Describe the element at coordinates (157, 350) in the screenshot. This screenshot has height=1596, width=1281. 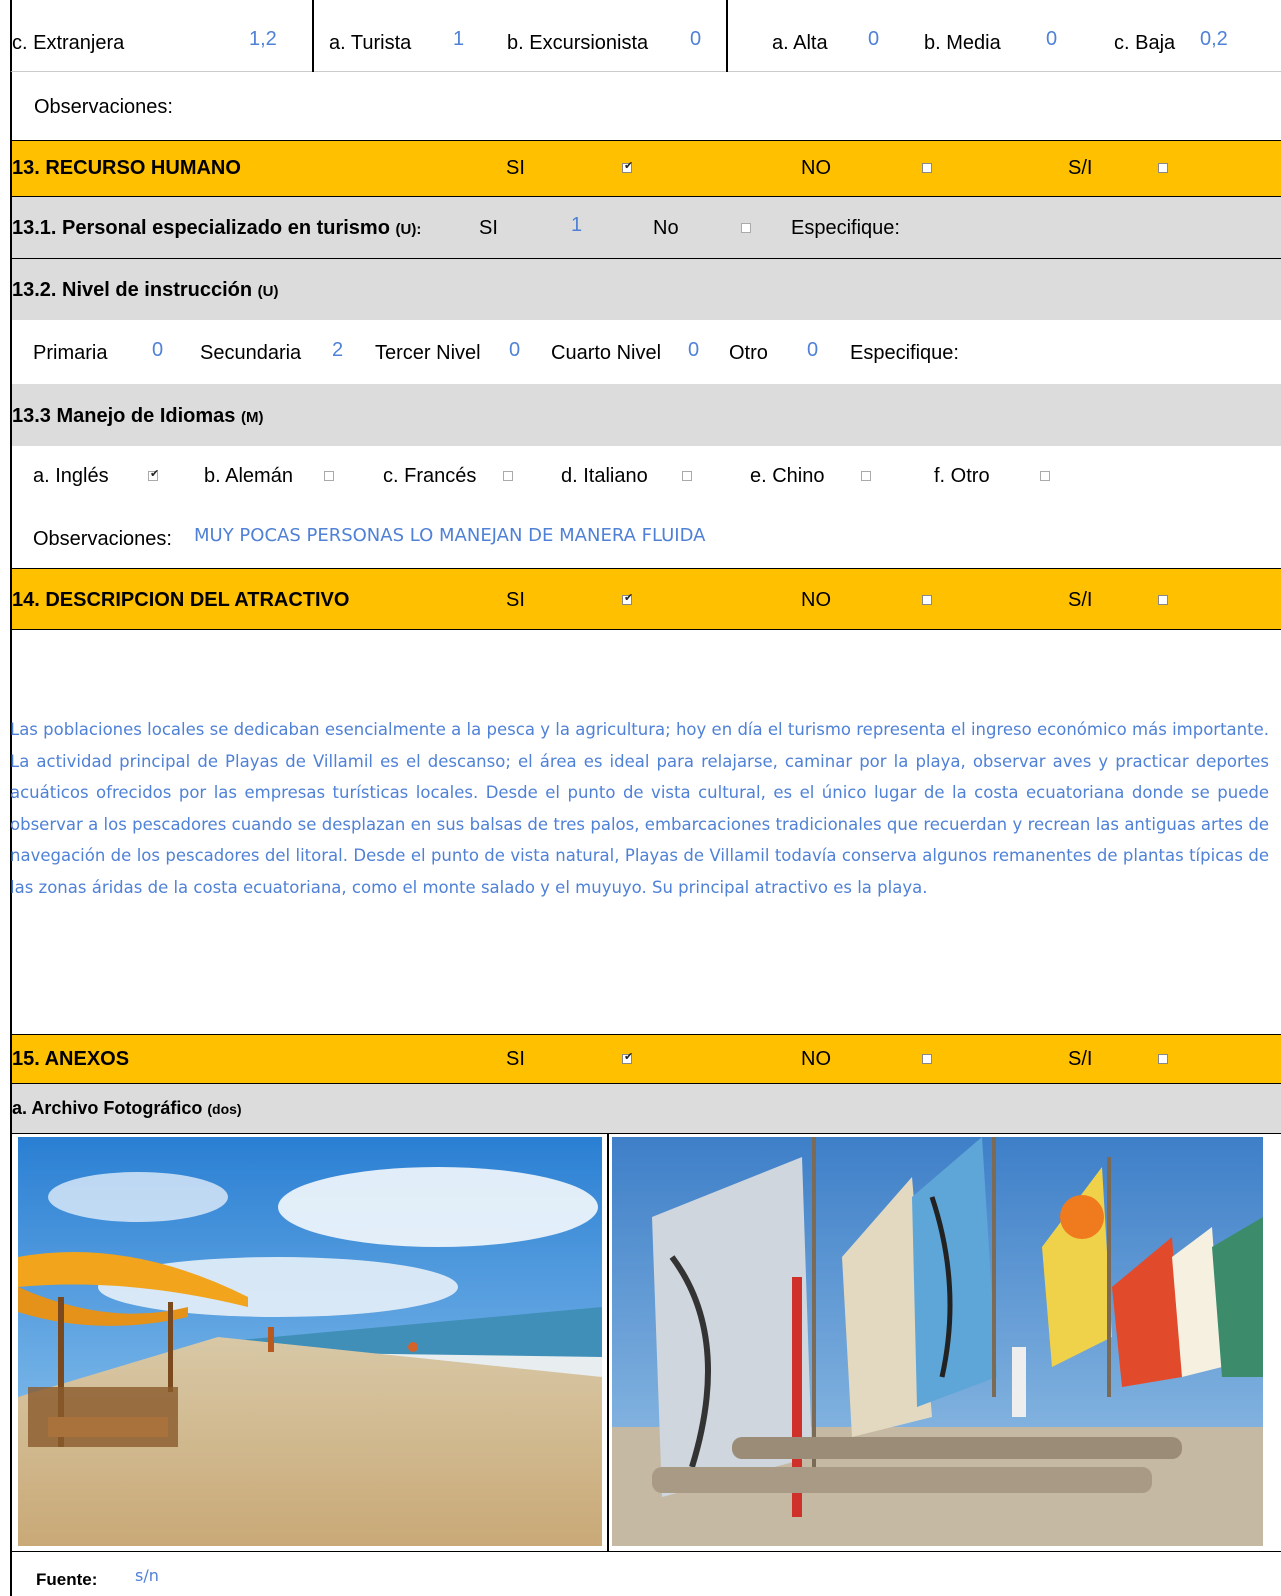
I see `primaria-value: 0` at that location.